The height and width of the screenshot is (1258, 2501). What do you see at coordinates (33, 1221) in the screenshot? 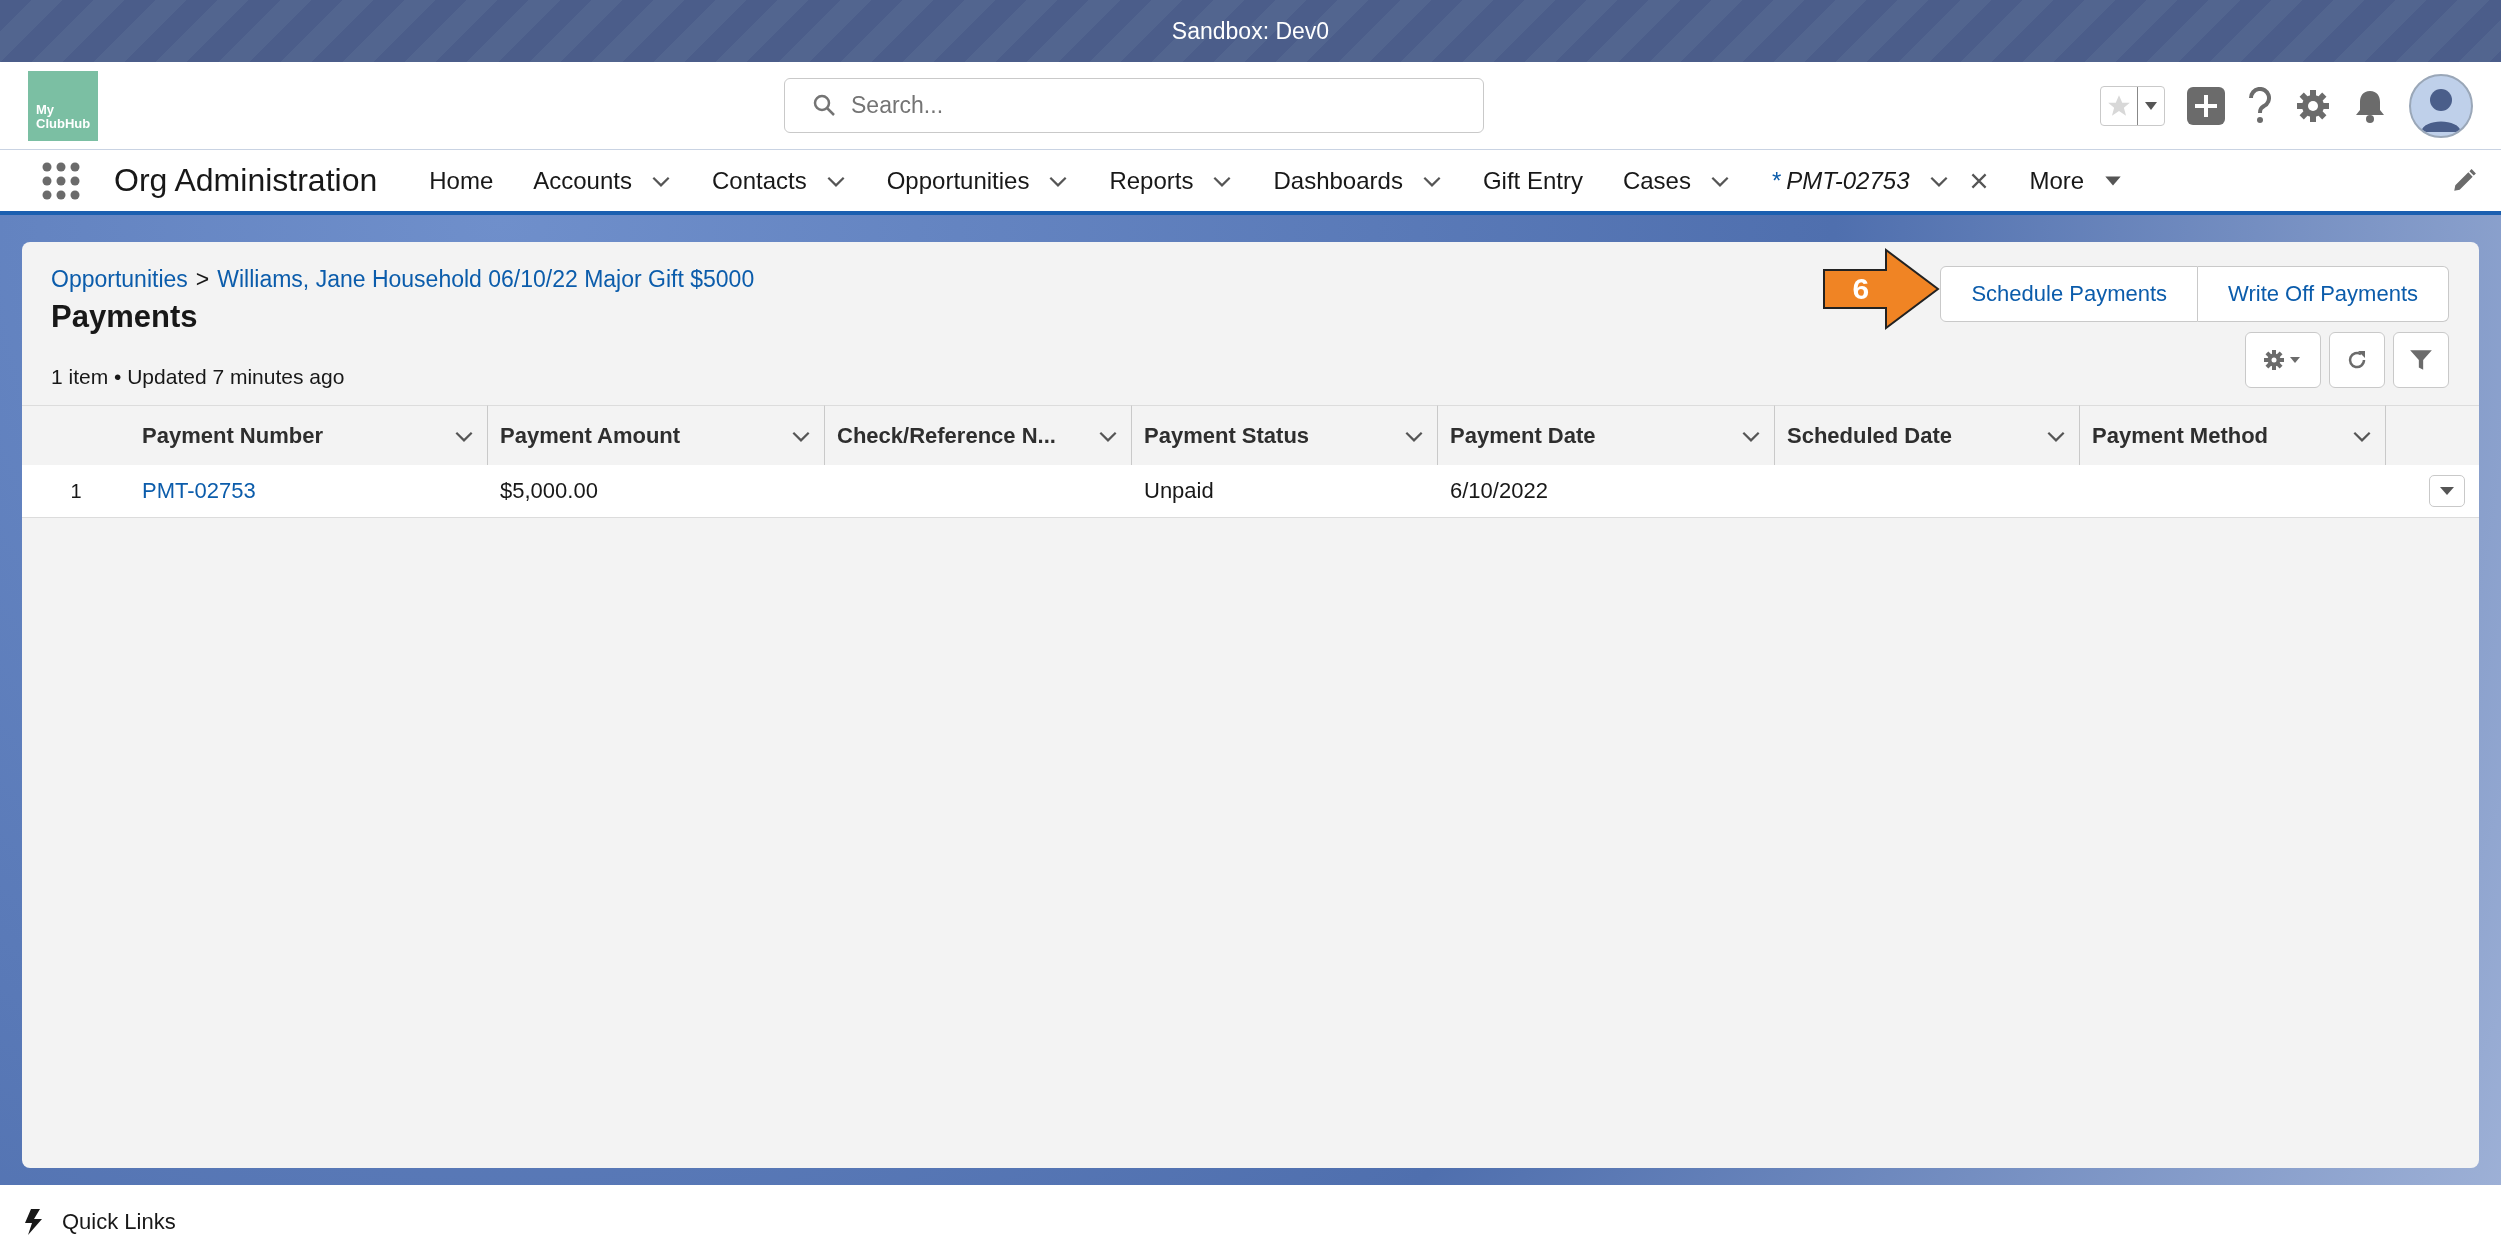
I see `lightning-icon` at bounding box center [33, 1221].